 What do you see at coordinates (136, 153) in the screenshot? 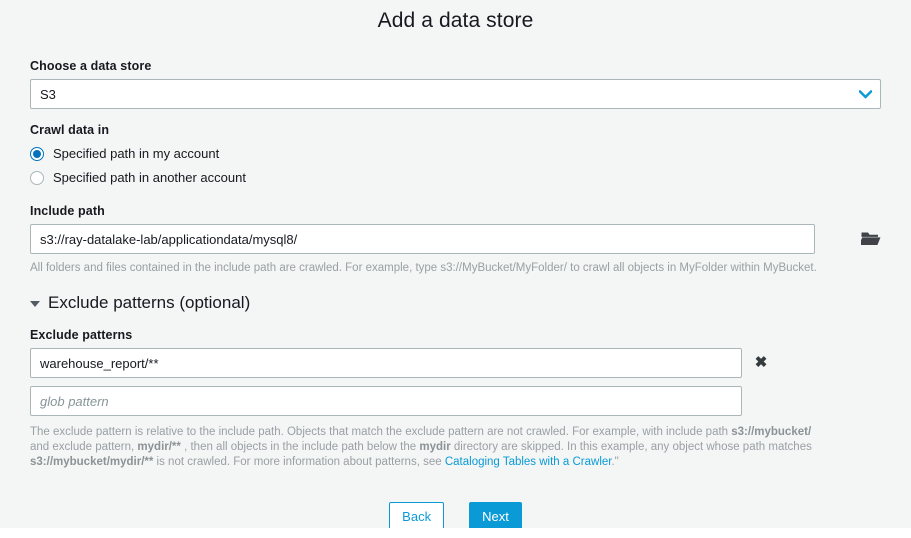
I see `radio-label-my-account: Specified path in my account` at bounding box center [136, 153].